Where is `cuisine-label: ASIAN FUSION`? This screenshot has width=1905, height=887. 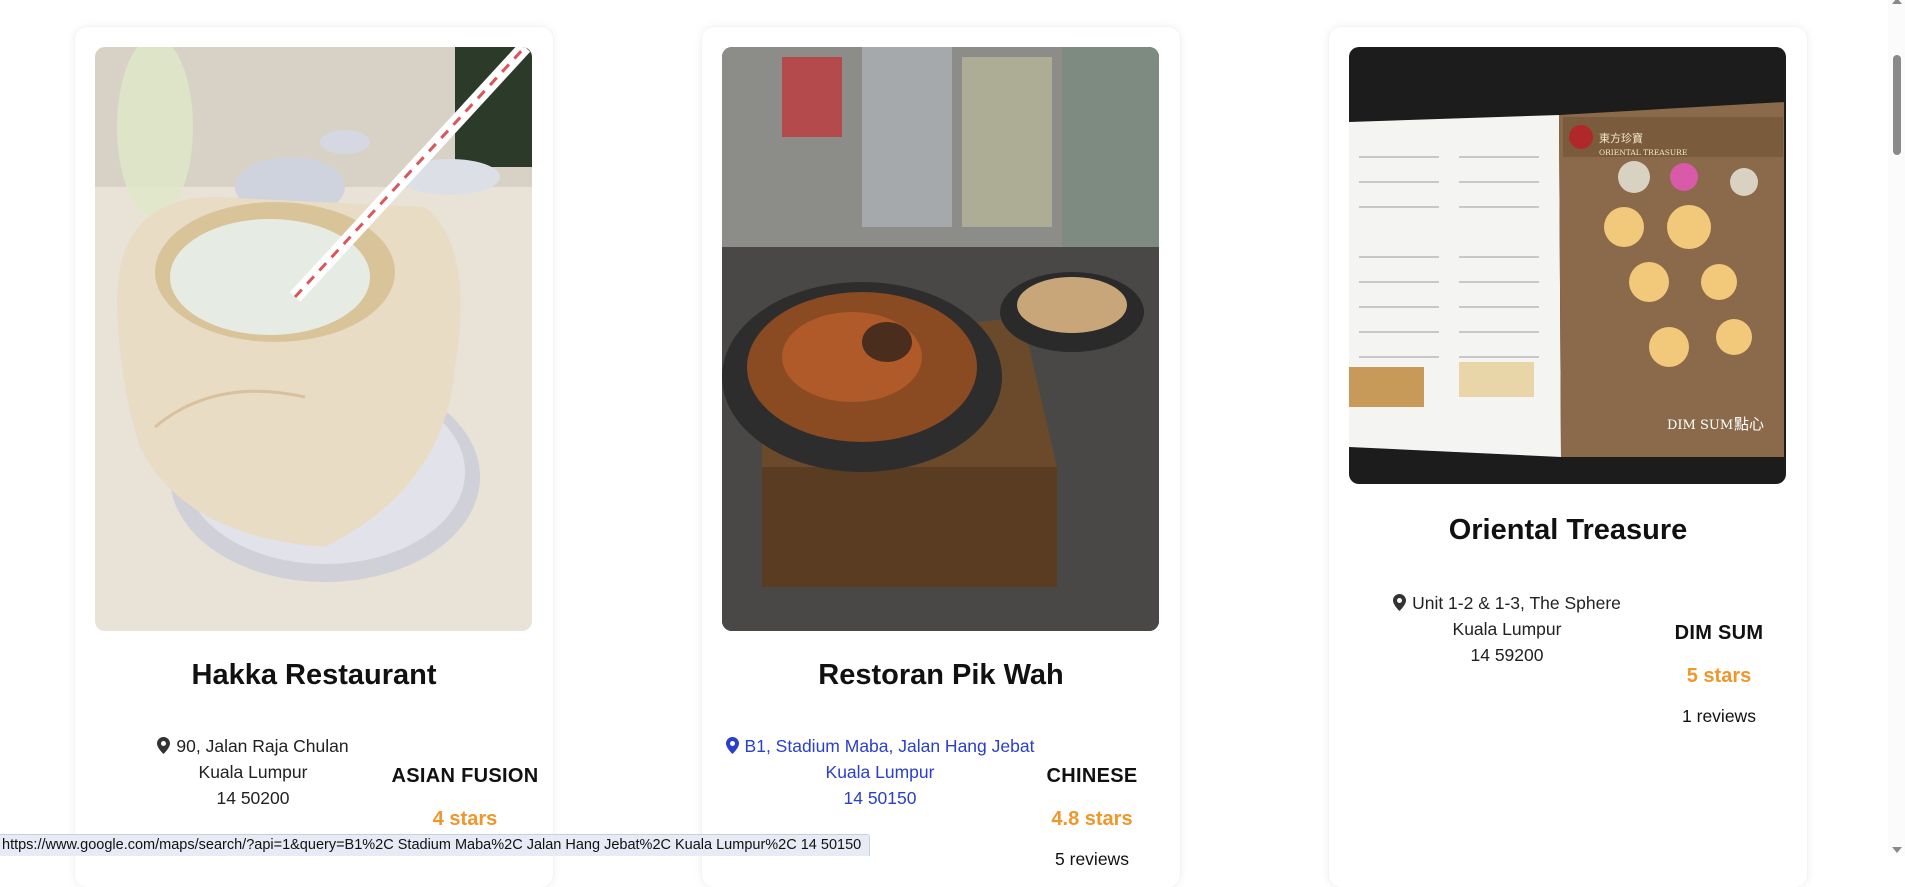
cuisine-label: ASIAN FUSION is located at coordinates (465, 776).